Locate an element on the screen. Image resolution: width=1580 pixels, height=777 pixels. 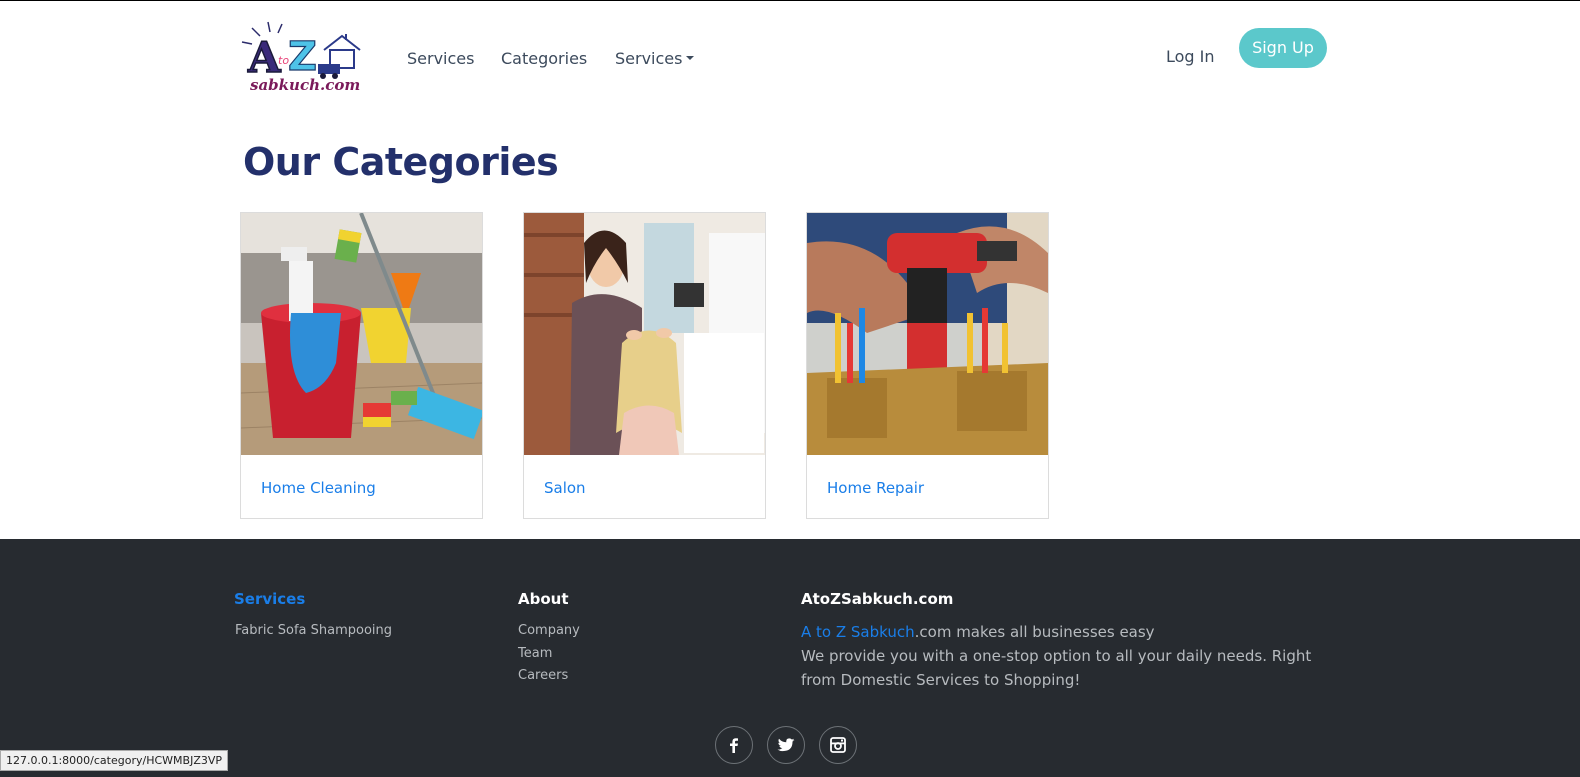
category-card-home-repair: Home Repair is located at coordinates (927, 365).